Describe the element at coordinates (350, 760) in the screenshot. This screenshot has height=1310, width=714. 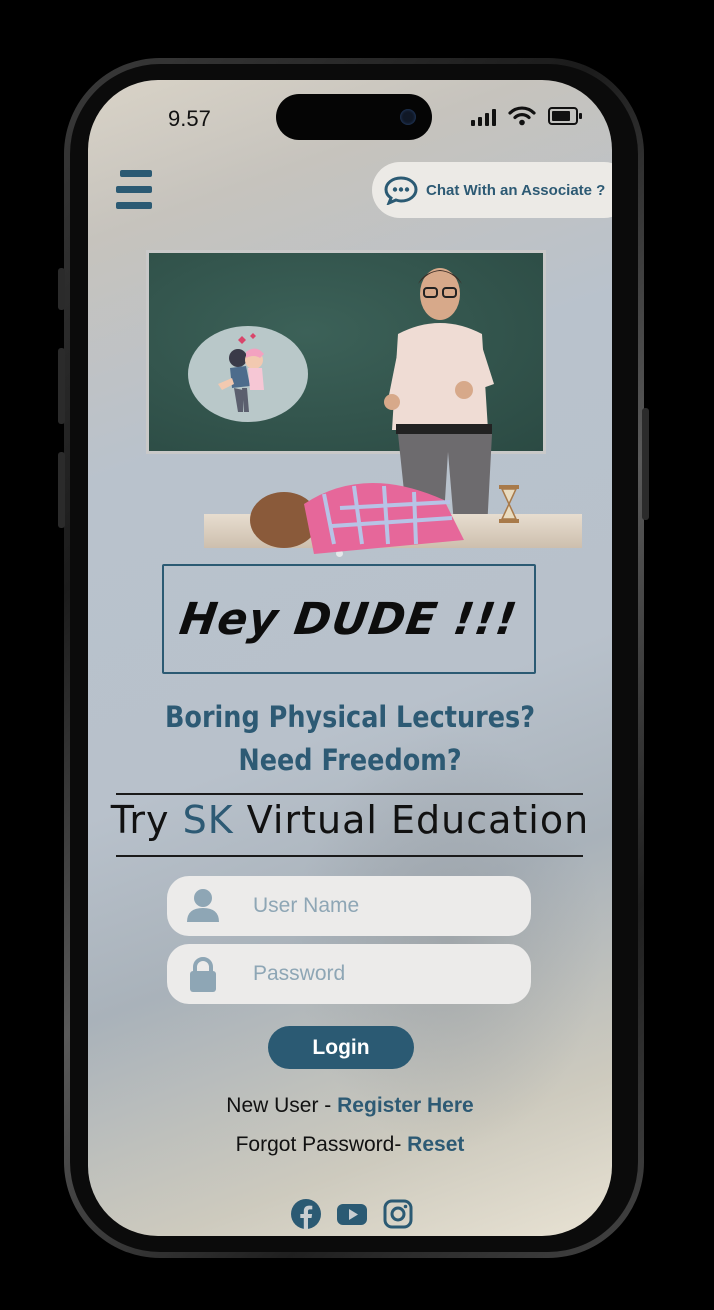
I see `tagline-line2: Need Freedom?` at that location.